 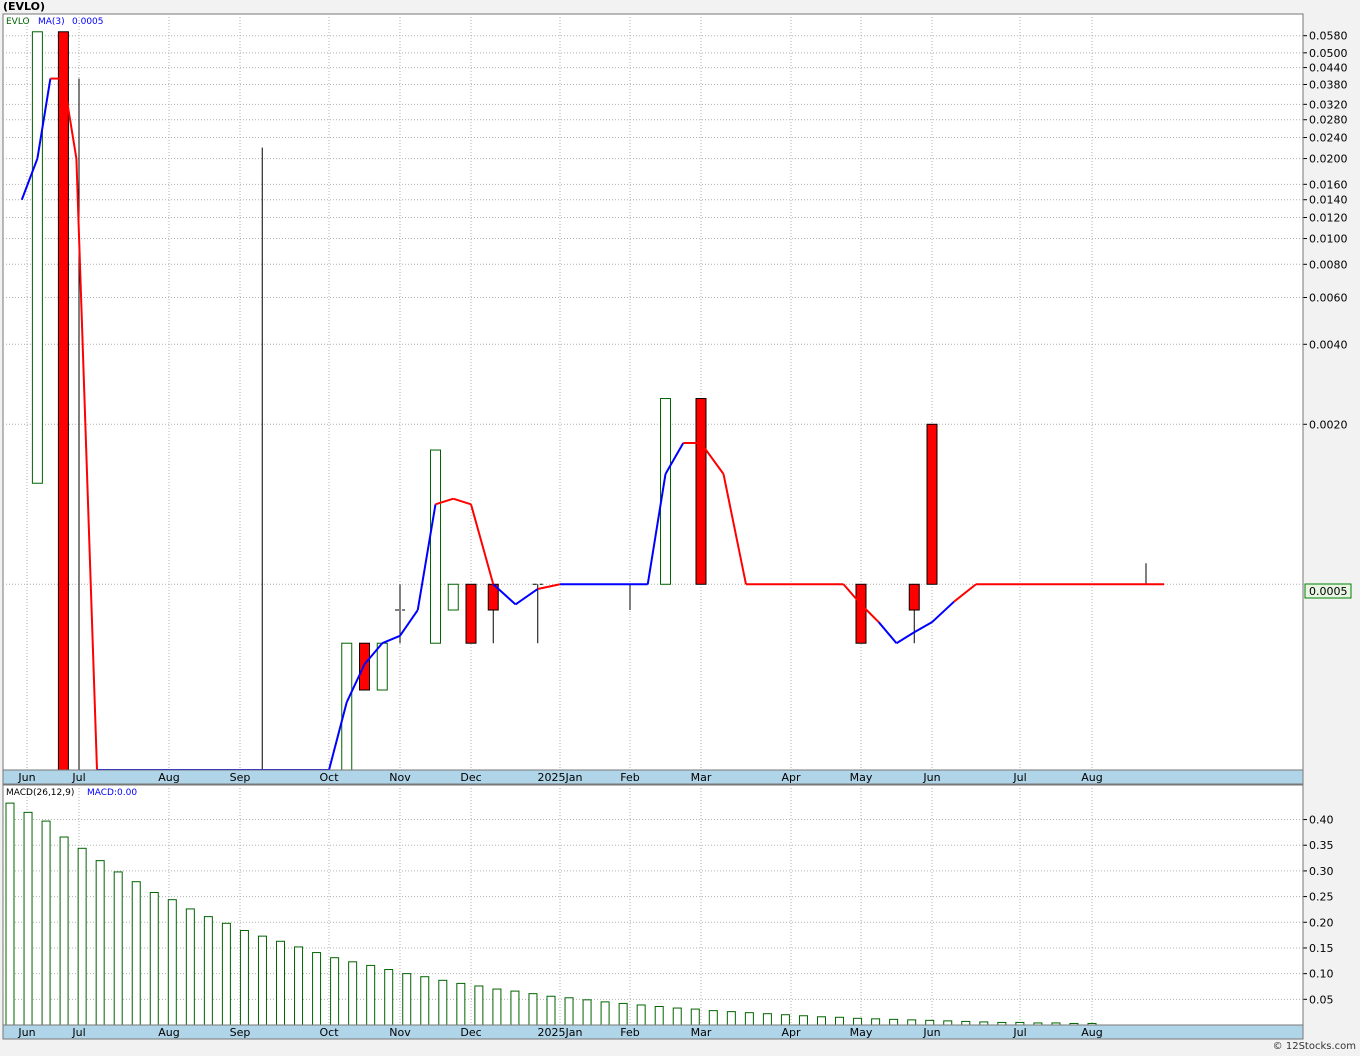 What do you see at coordinates (701, 777) in the screenshot?
I see `x-axis-label: Mar` at bounding box center [701, 777].